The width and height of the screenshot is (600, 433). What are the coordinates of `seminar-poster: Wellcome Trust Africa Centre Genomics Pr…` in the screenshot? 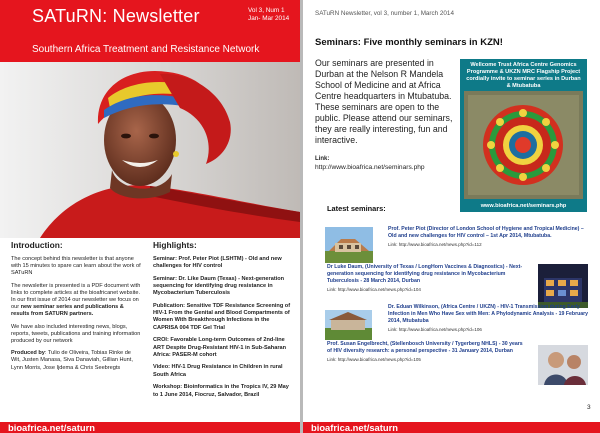 It's located at (523, 135).